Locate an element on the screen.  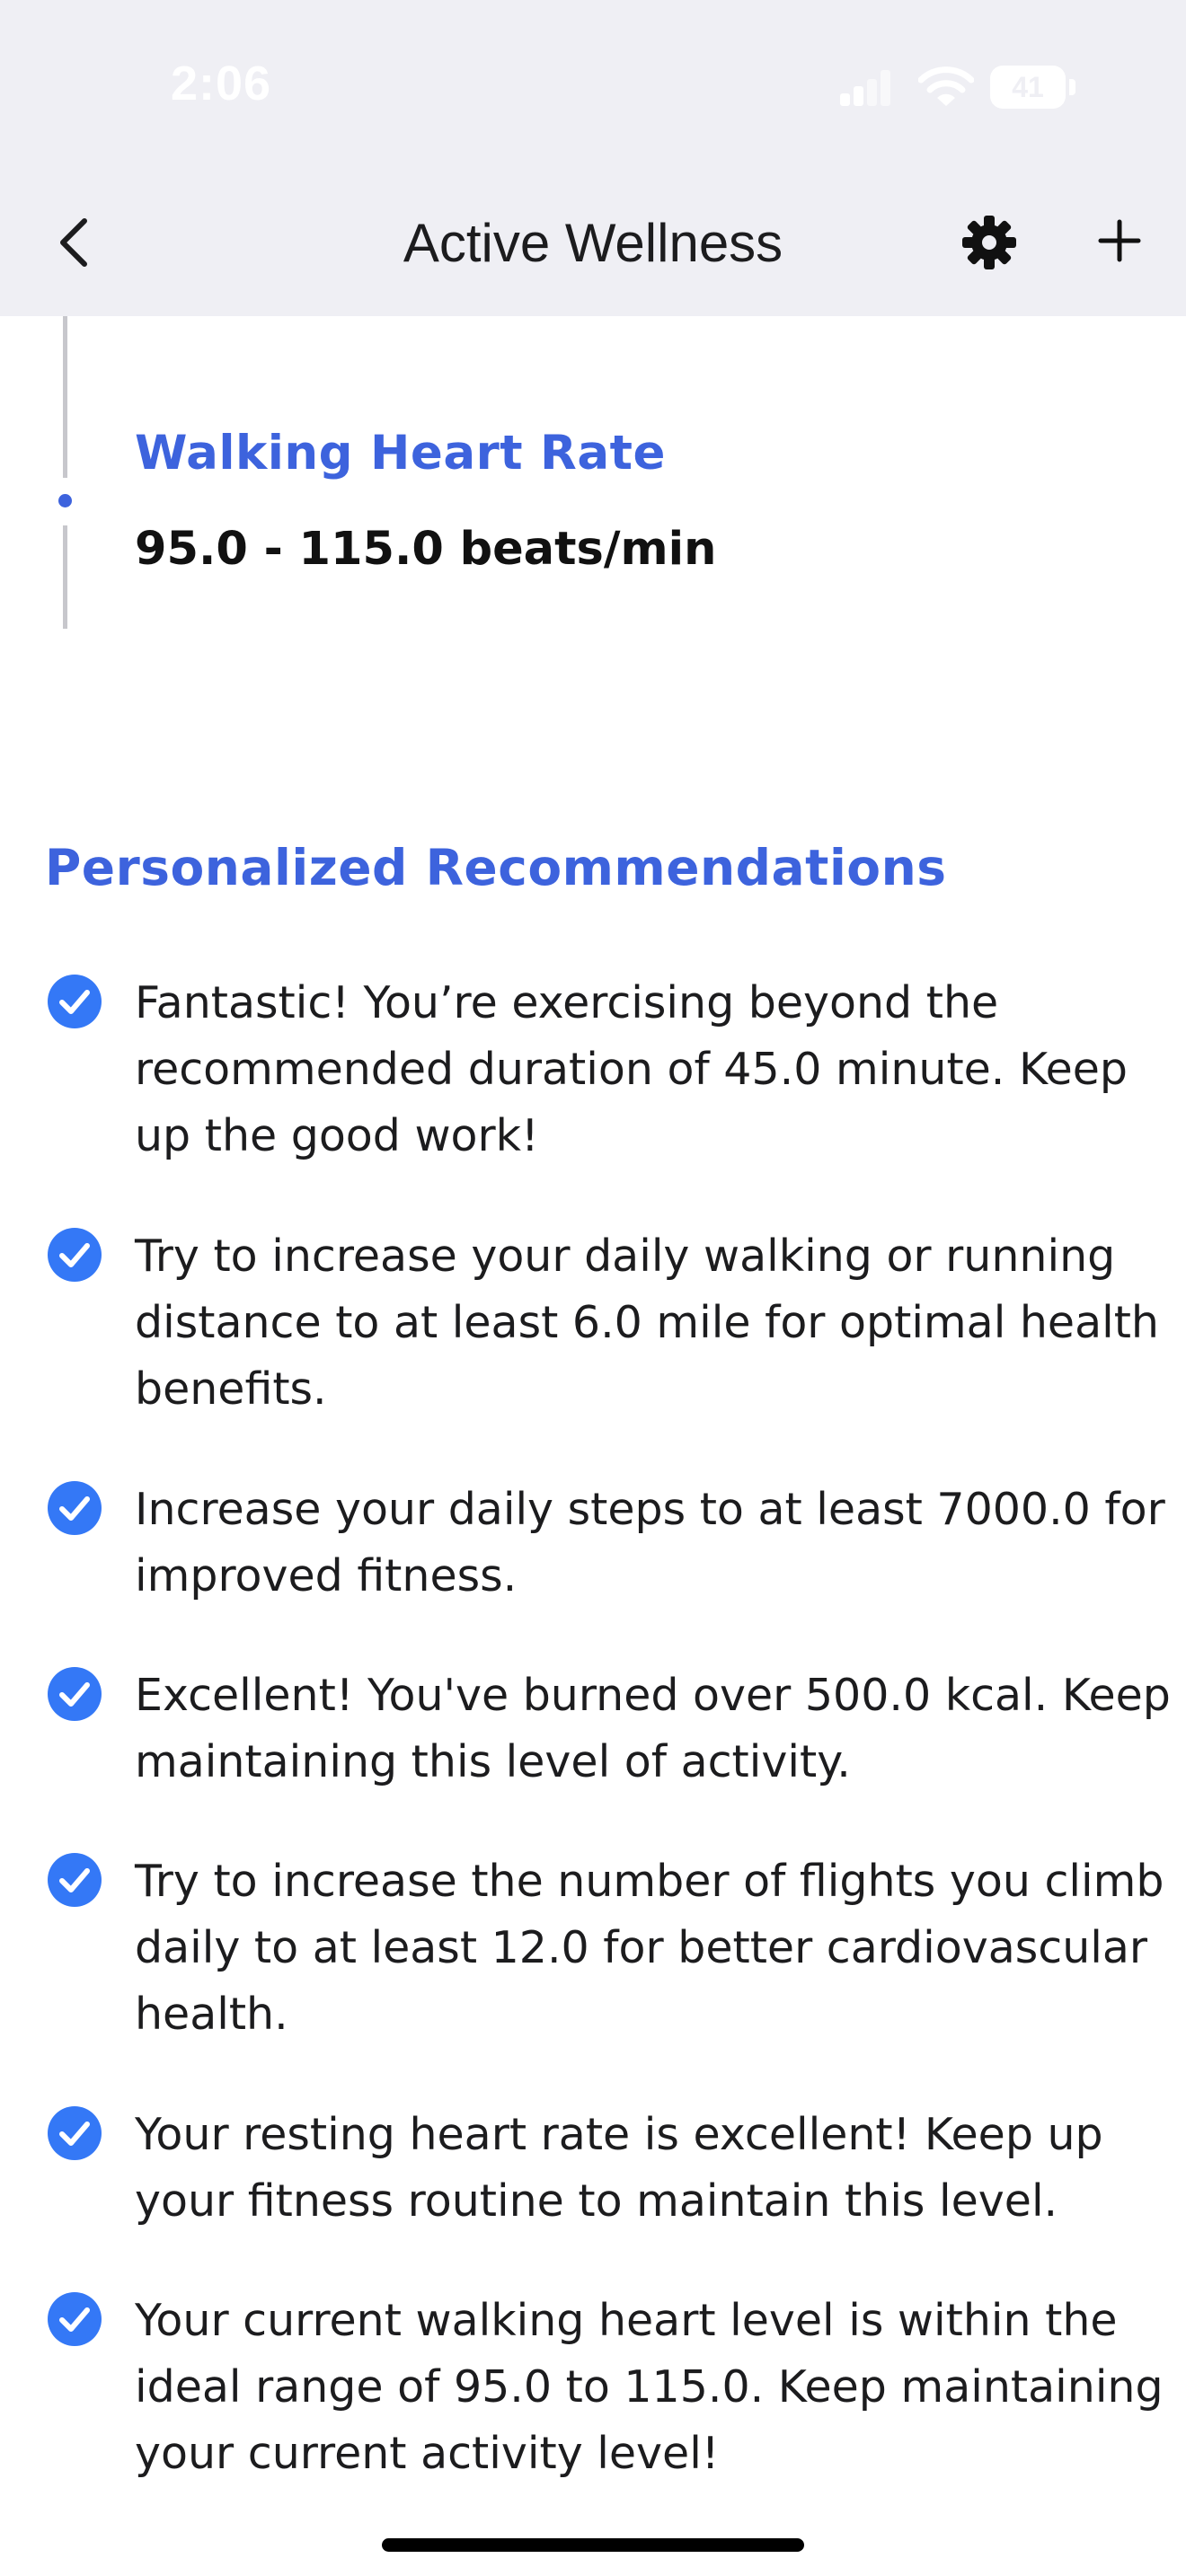
timeline-line-top is located at coordinates (65, 397).